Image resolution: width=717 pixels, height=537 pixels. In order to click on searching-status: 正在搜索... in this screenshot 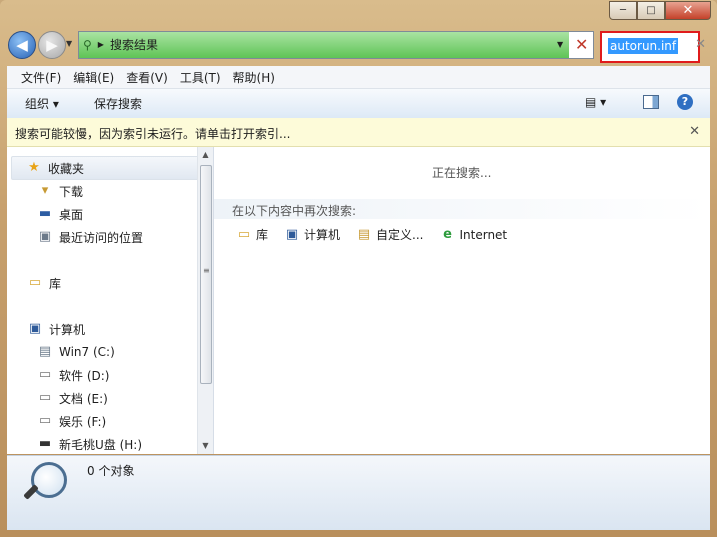, I will do `click(462, 173)`.